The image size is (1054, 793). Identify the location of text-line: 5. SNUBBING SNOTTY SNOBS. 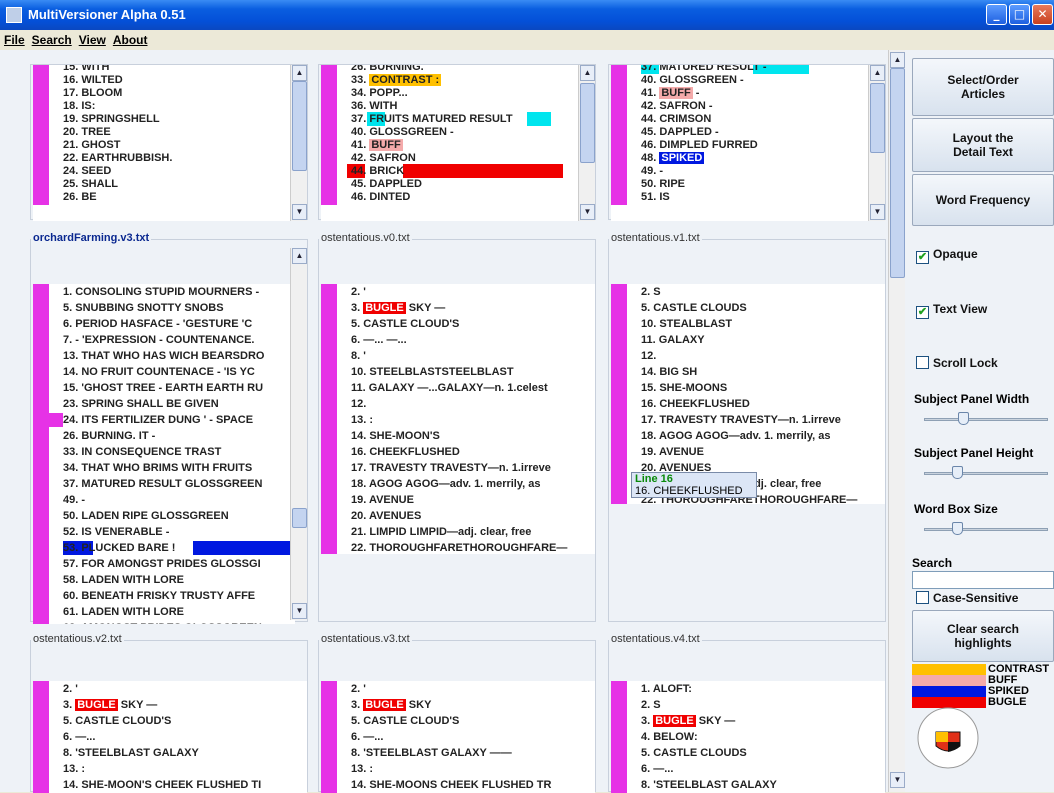
(164, 308).